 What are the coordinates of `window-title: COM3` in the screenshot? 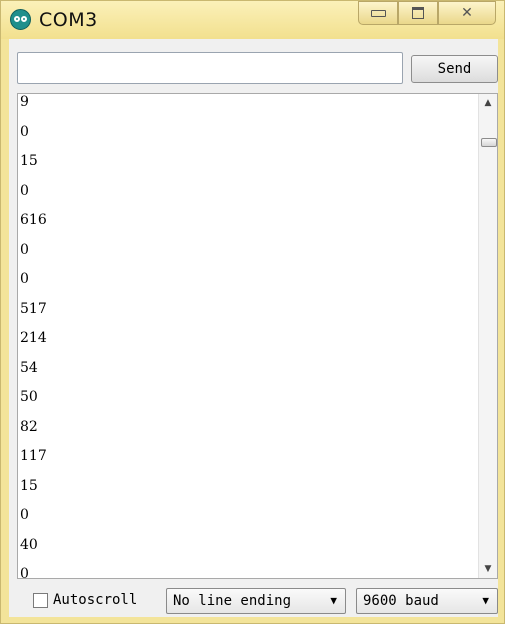 It's located at (68, 20).